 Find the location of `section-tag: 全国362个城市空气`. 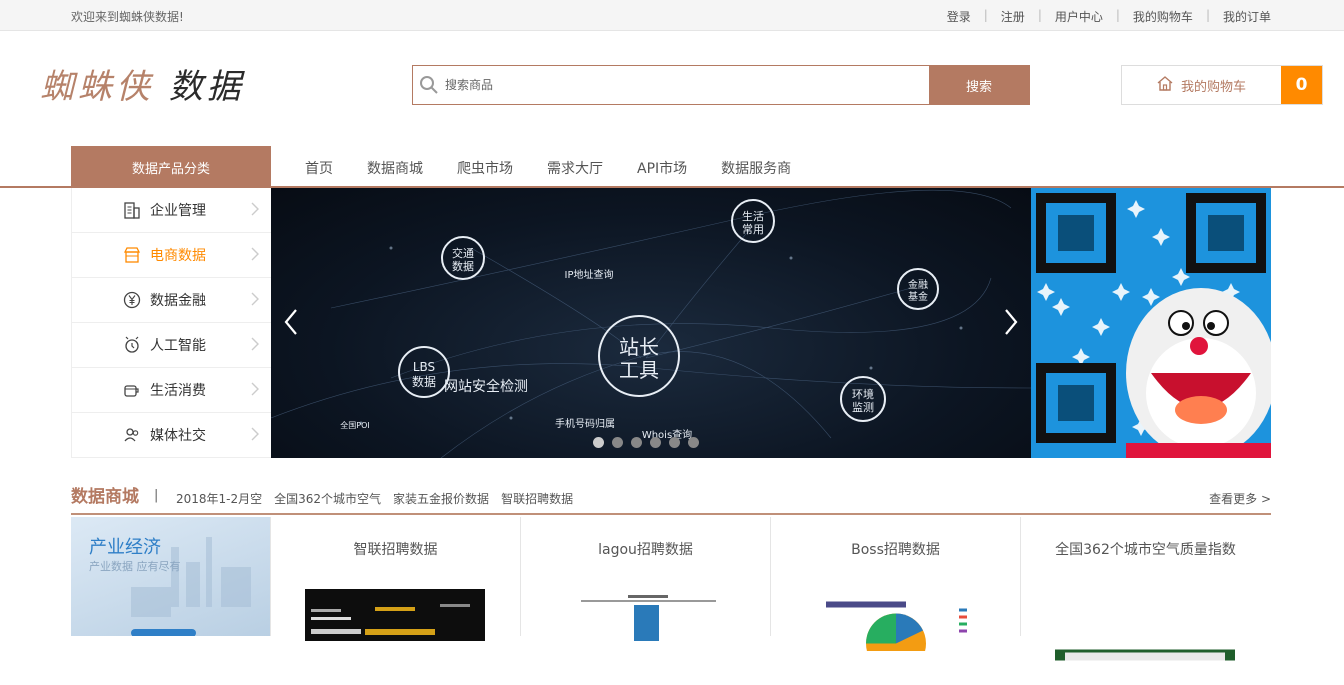

section-tag: 全国362个城市空气 is located at coordinates (327, 498).